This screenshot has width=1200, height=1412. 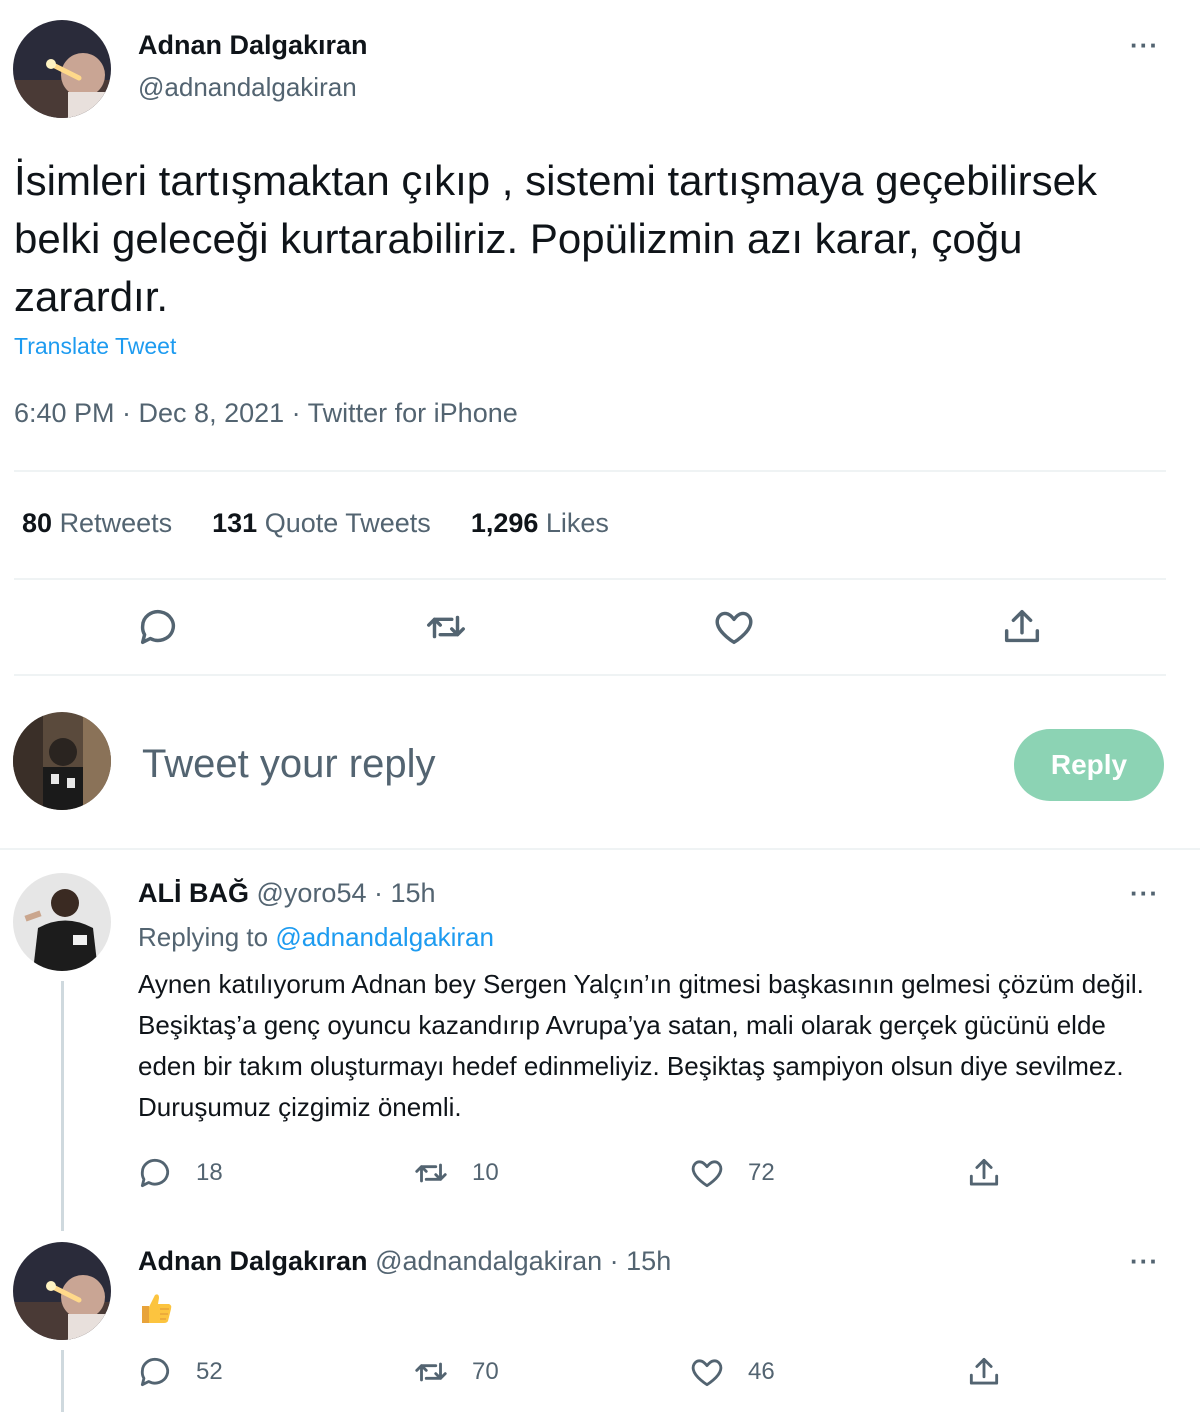 What do you see at coordinates (485, 1172) in the screenshot?
I see `retweet-count: 10` at bounding box center [485, 1172].